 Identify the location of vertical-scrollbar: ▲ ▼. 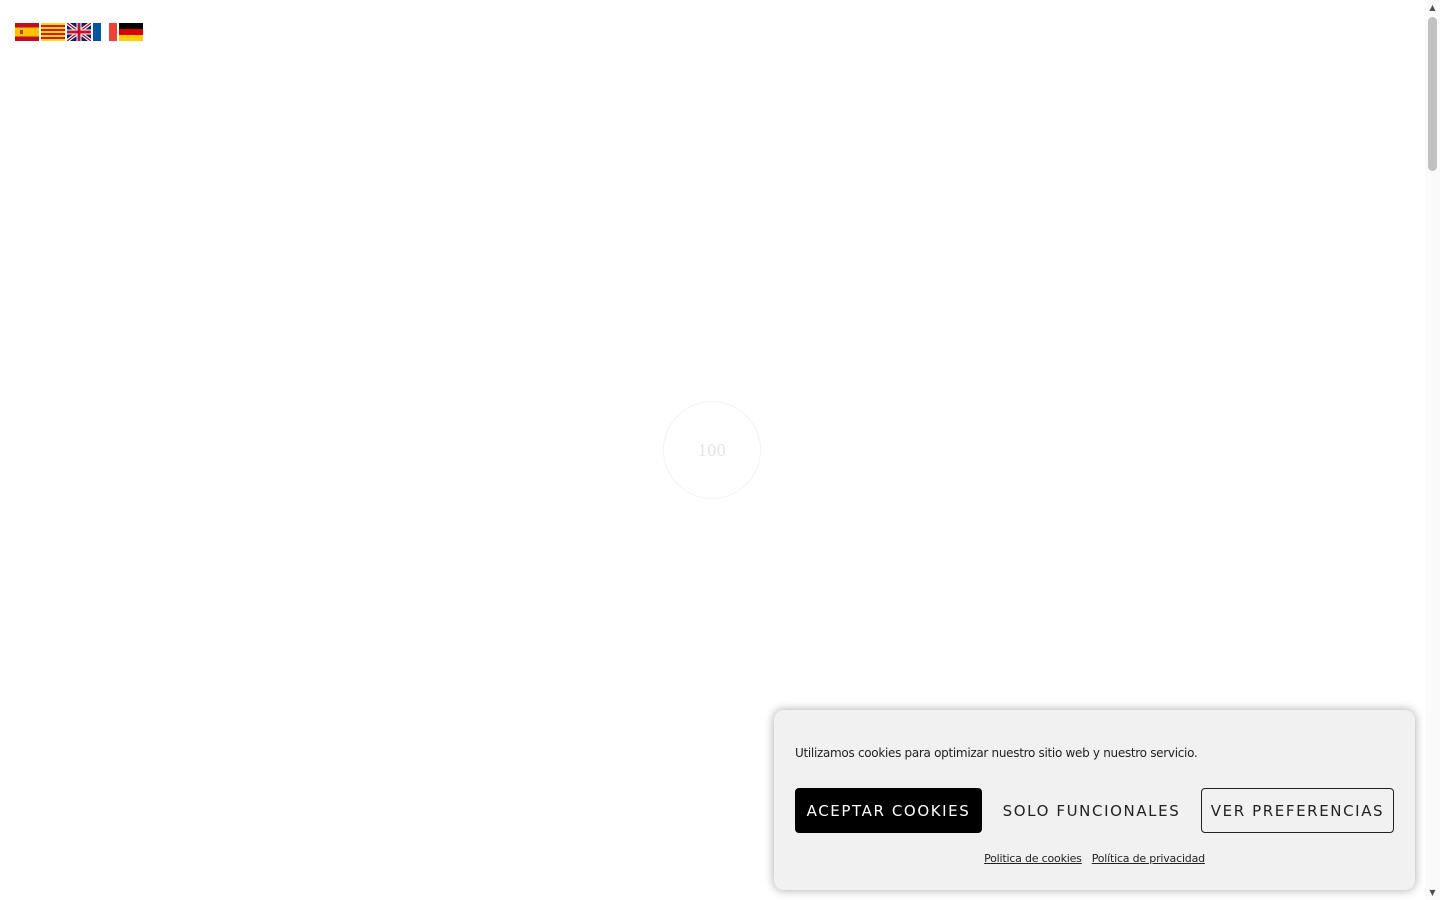
(1432, 450).